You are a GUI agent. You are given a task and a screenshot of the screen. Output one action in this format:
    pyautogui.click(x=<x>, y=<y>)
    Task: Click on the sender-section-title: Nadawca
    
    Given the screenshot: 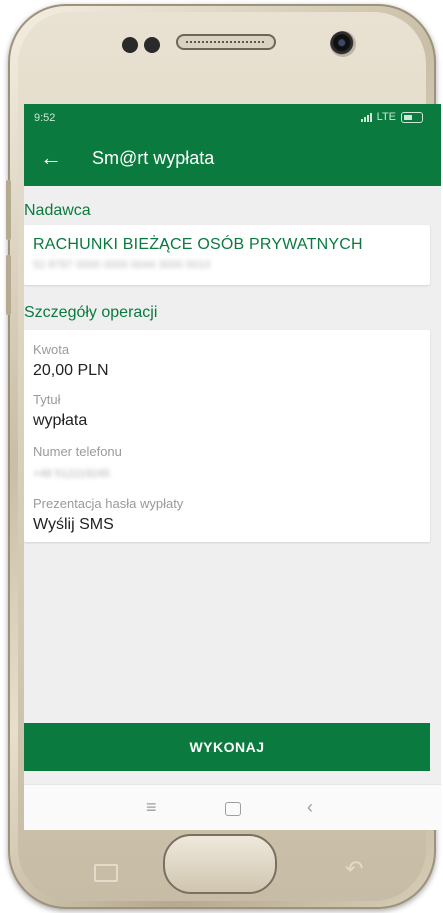 What is the action you would take?
    pyautogui.click(x=57, y=210)
    